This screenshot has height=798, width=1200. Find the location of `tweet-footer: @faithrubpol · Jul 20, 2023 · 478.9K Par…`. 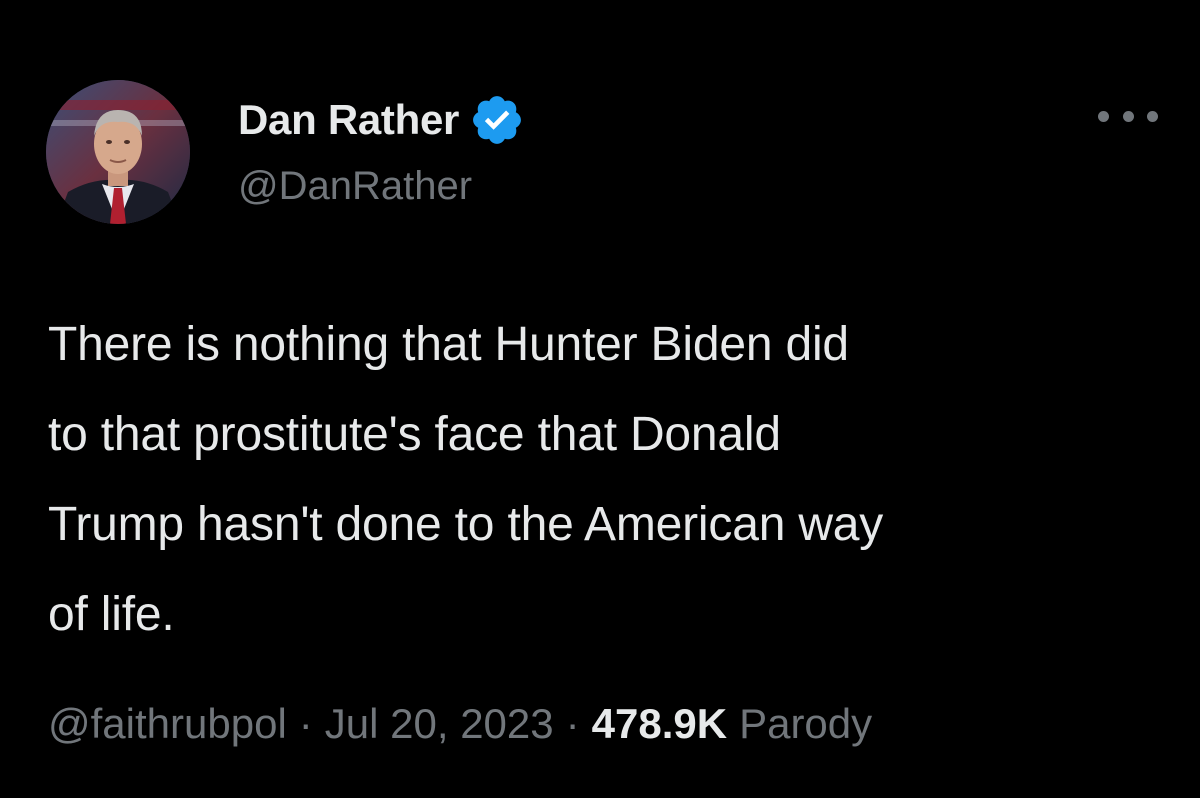

tweet-footer: @faithrubpol · Jul 20, 2023 · 478.9K Par… is located at coordinates (460, 724).